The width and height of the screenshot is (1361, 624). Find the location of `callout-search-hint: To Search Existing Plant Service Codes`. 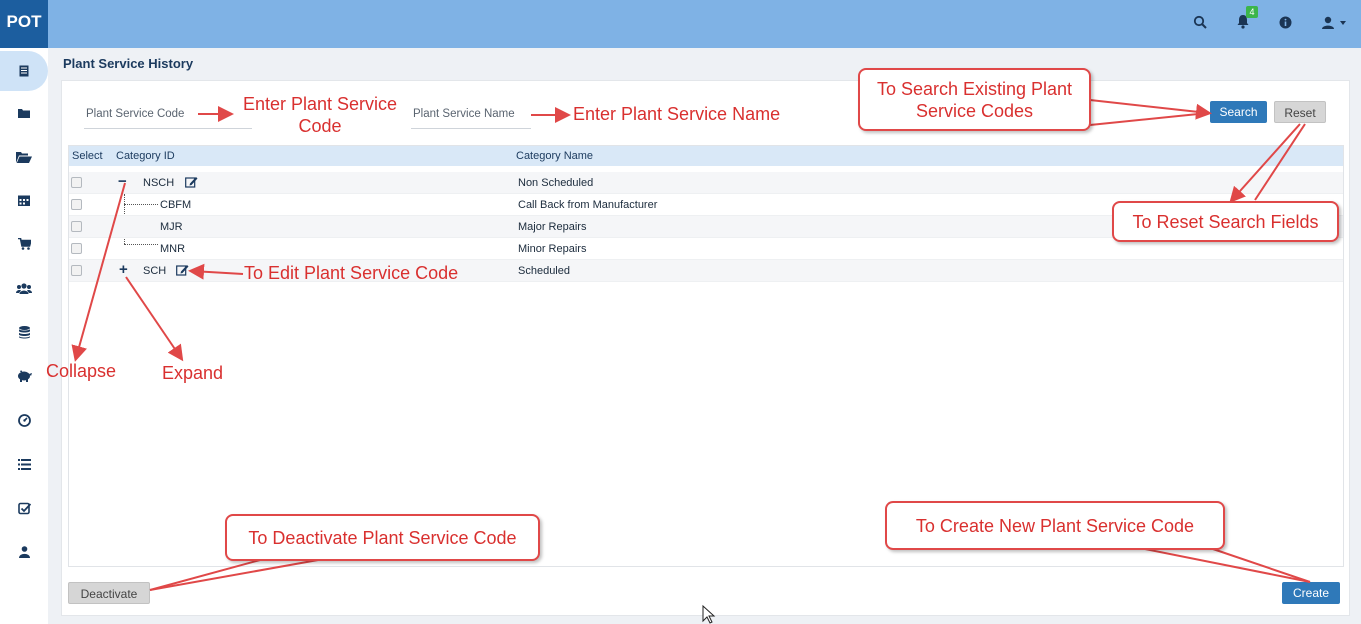

callout-search-hint: To Search Existing Plant Service Codes is located at coordinates (974, 99).